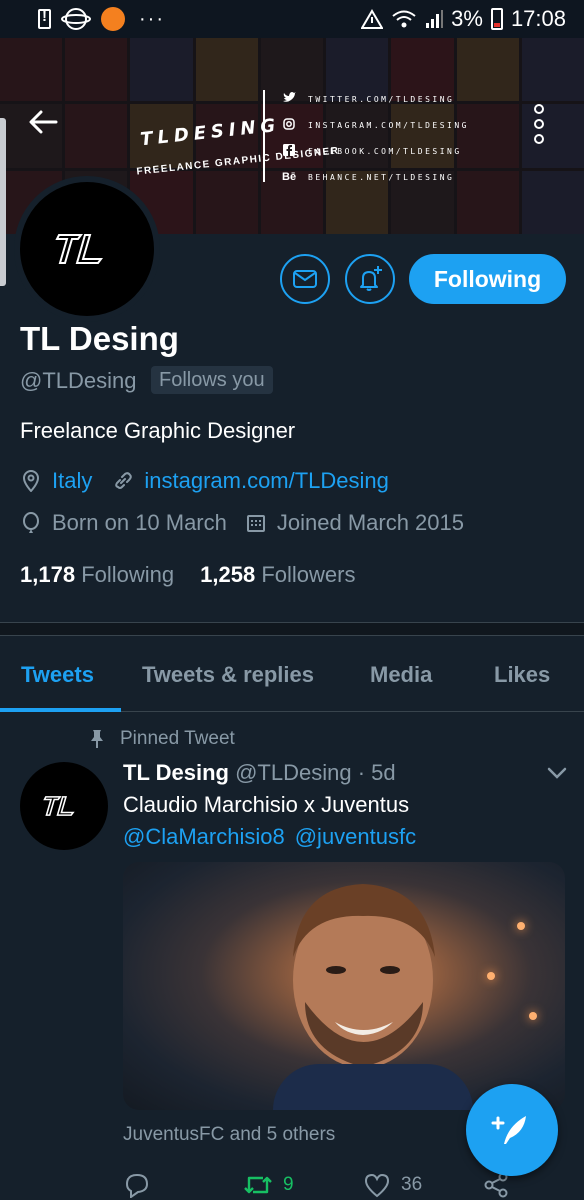 This screenshot has width=584, height=1200. Describe the element at coordinates (404, 19) in the screenshot. I see `wifi-icon` at that location.